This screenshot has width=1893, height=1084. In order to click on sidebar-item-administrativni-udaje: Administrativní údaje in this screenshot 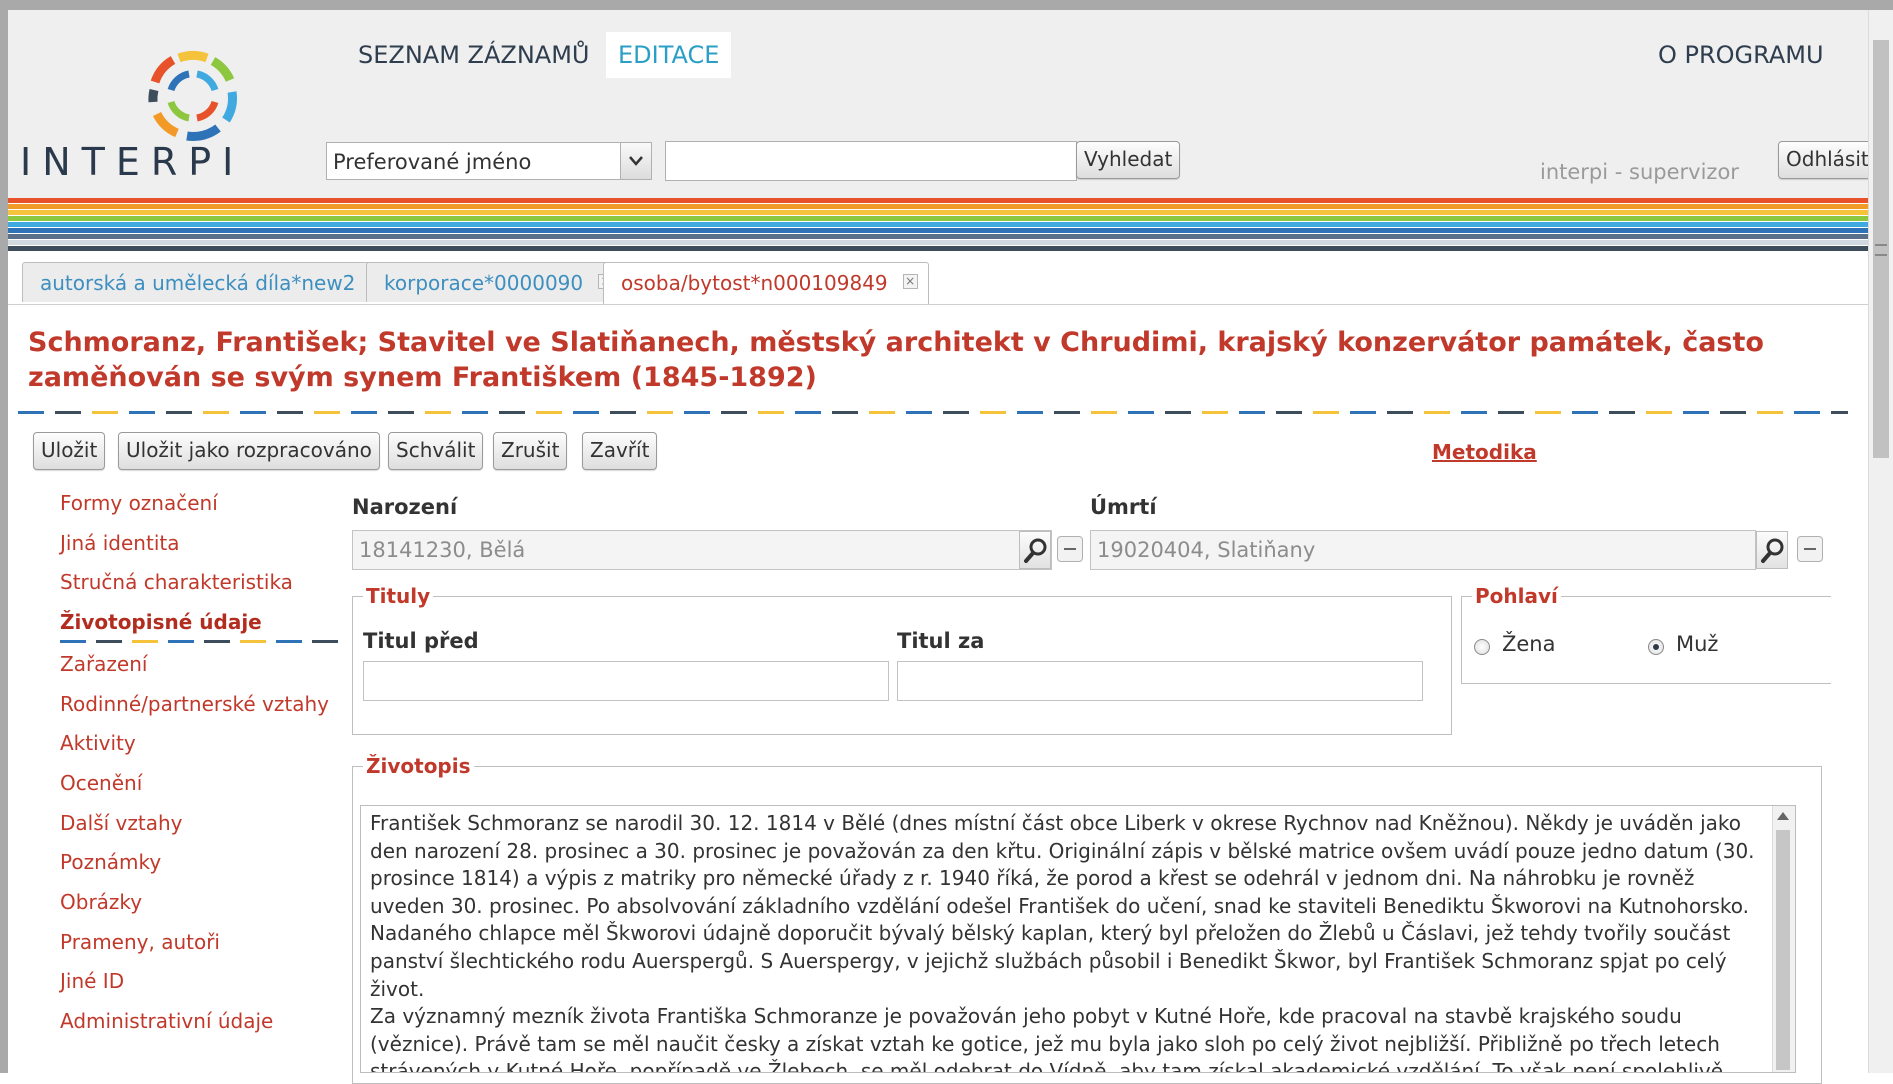, I will do `click(166, 1021)`.